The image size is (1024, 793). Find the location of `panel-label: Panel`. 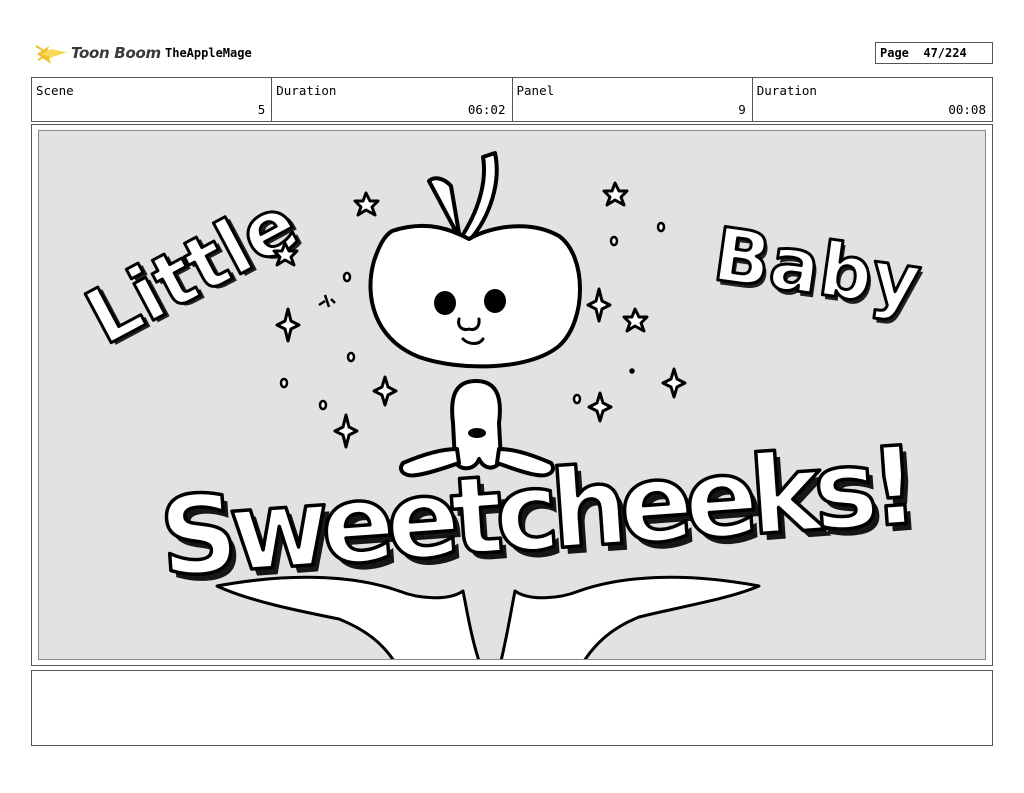

panel-label: Panel is located at coordinates (535, 90).